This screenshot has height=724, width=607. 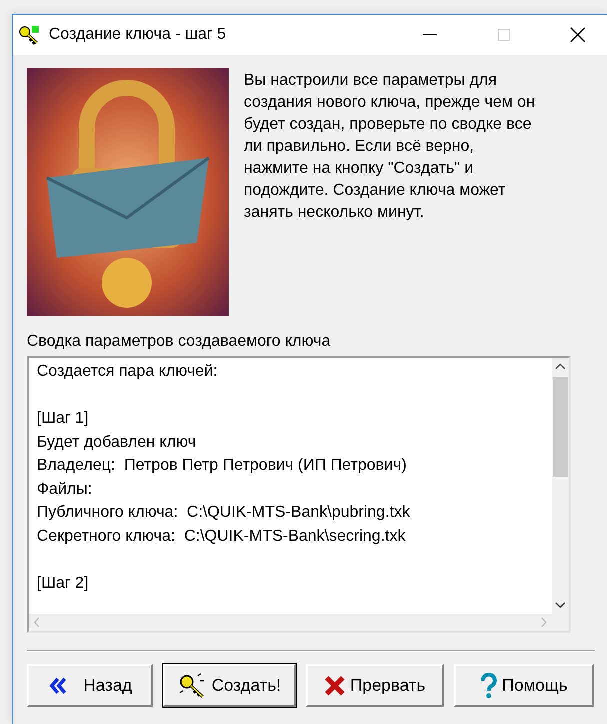 I want to click on summary-label: Сводка параметров создаваемого ключа, so click(x=179, y=342).